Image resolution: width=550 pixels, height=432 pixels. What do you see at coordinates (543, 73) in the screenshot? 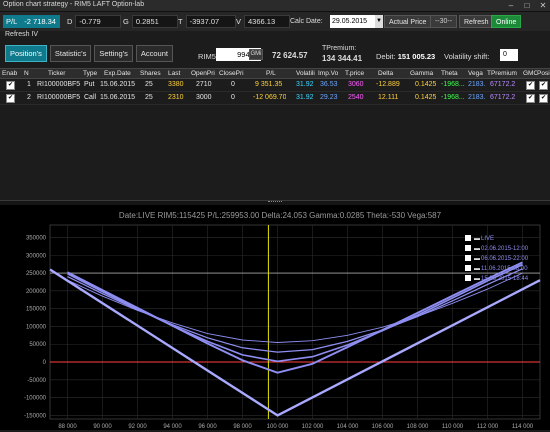
I see `col-header-position: Posi` at bounding box center [543, 73].